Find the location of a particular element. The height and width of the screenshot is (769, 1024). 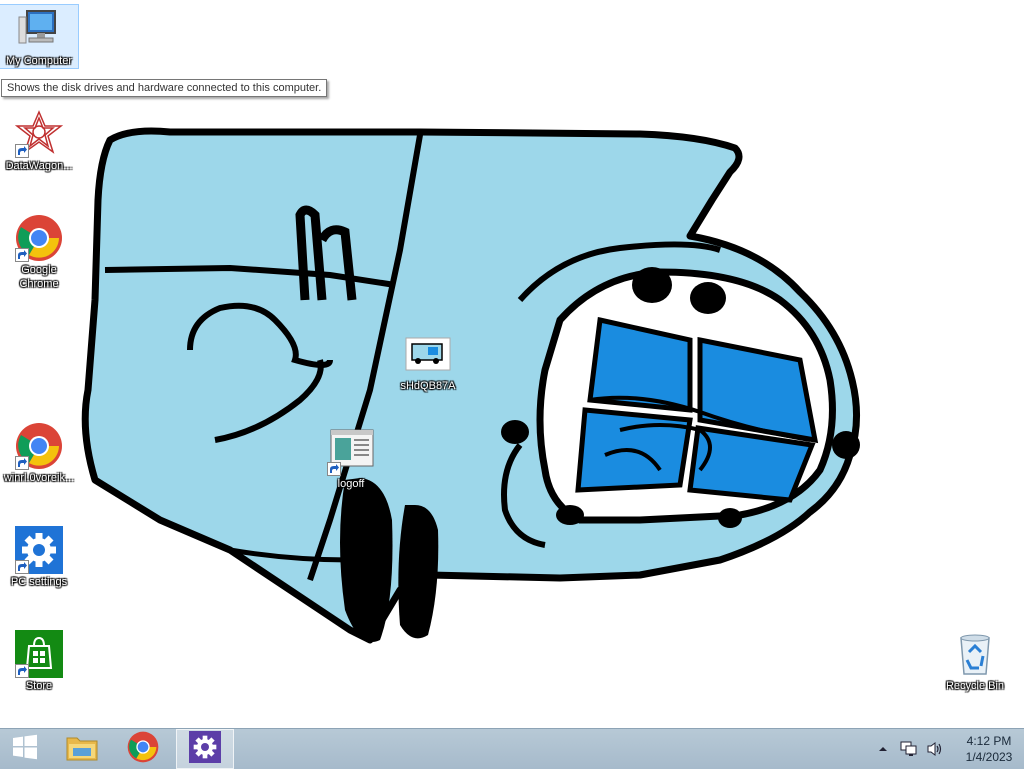

desktop-icon-label: sHdQB87A is located at coordinates (428, 386).